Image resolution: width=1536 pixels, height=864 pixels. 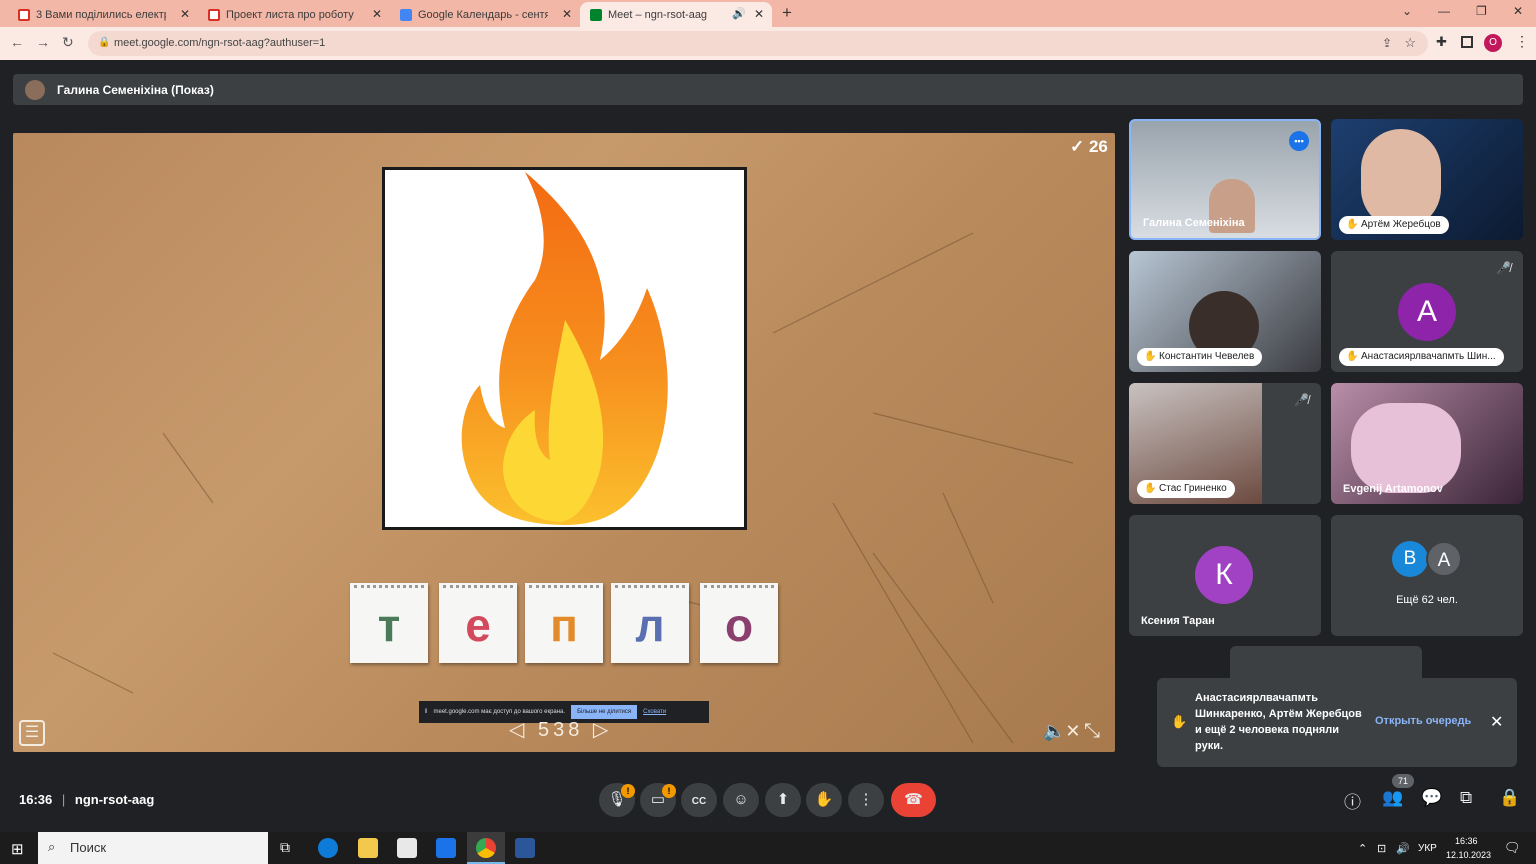 I want to click on notifications-icon: 🗨, so click(x=1512, y=848).